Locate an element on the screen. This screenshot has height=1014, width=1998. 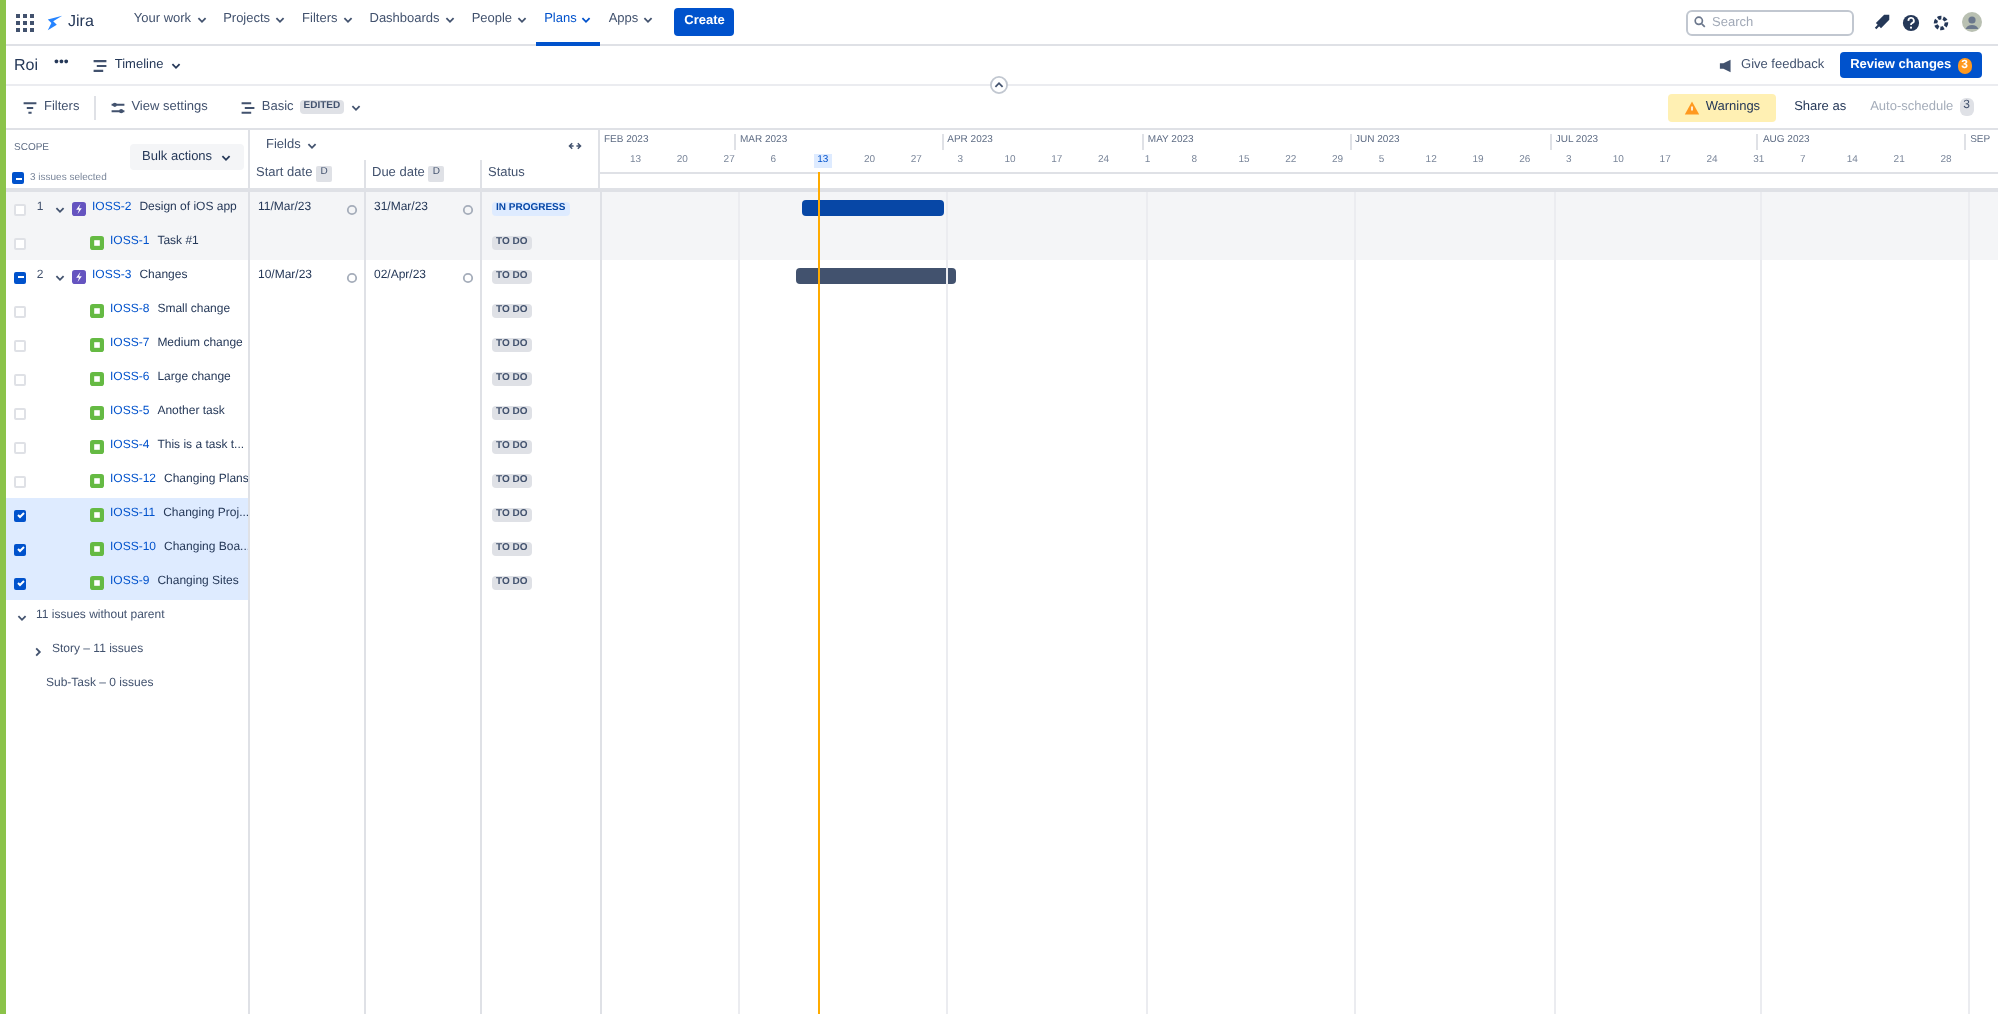
logo-icon is located at coordinates (55, 22).